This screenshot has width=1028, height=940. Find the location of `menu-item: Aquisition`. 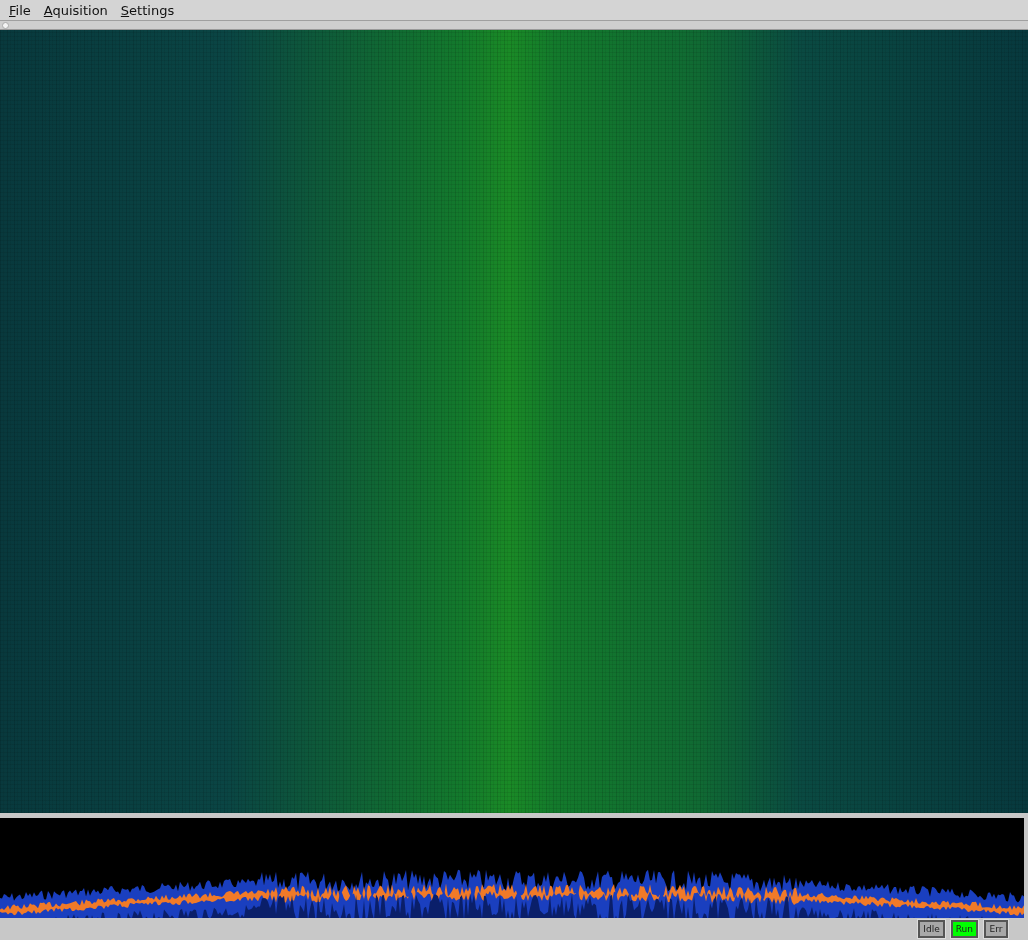

menu-item: Aquisition is located at coordinates (75, 10).